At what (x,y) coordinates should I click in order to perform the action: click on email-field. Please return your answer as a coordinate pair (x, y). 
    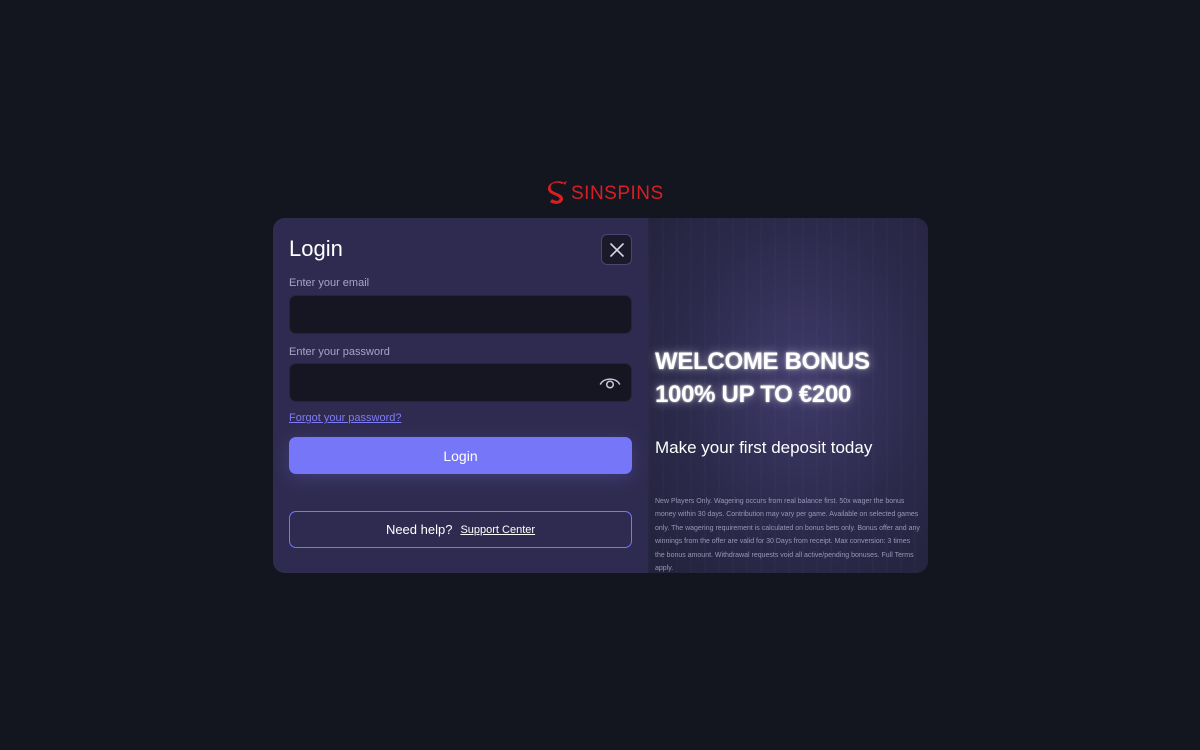
    Looking at the image, I should click on (460, 314).